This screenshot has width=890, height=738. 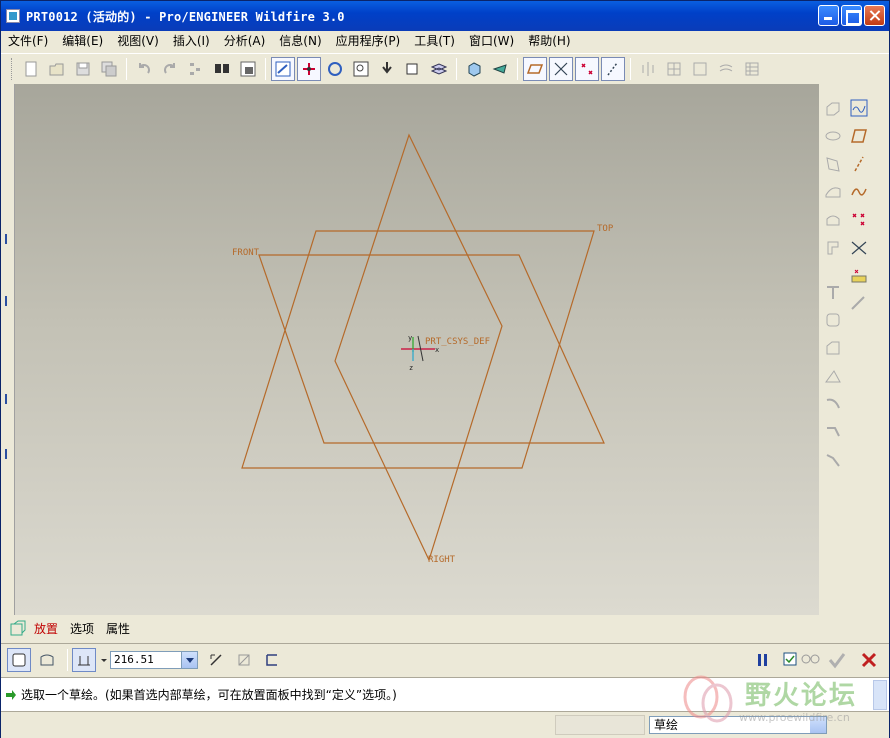 What do you see at coordinates (248, 69) in the screenshot?
I see `view-manager-icon` at bounding box center [248, 69].